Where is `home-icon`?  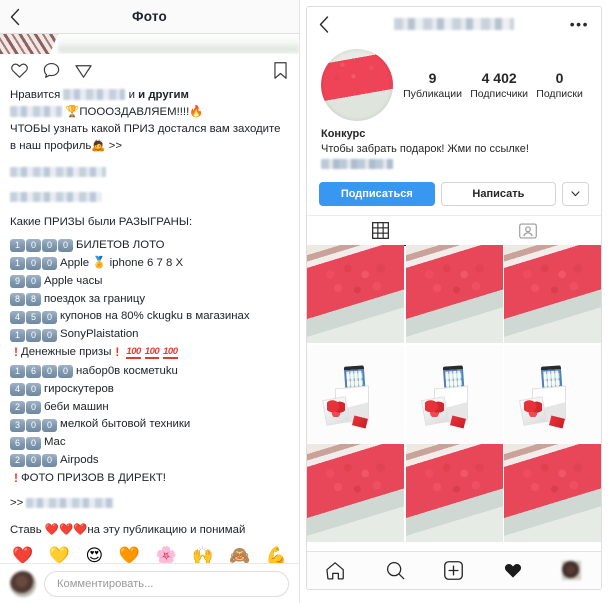
home-icon is located at coordinates (335, 571).